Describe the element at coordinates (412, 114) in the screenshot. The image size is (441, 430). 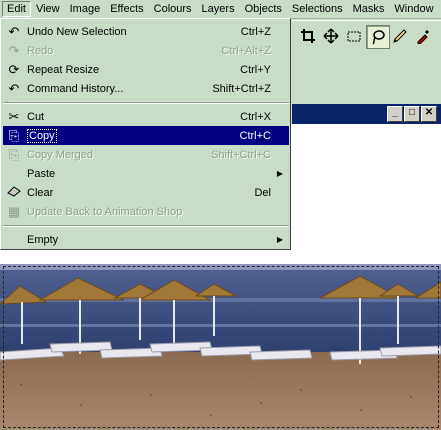
I see `maximize-icon: □` at that location.